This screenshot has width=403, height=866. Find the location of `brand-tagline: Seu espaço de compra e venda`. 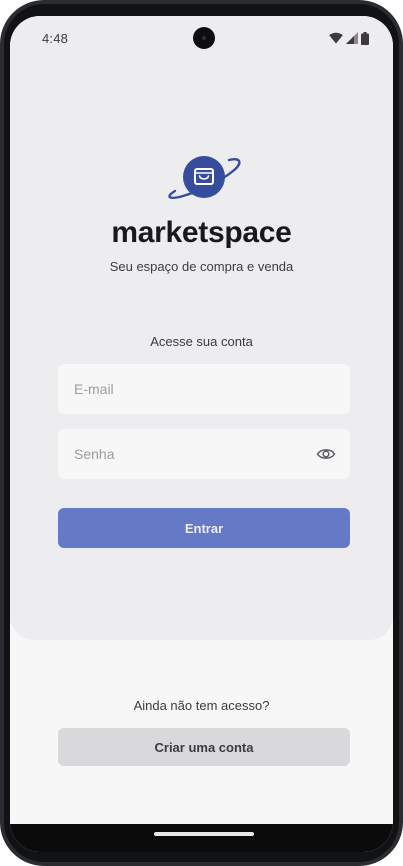

brand-tagline: Seu espaço de compra e venda is located at coordinates (201, 266).